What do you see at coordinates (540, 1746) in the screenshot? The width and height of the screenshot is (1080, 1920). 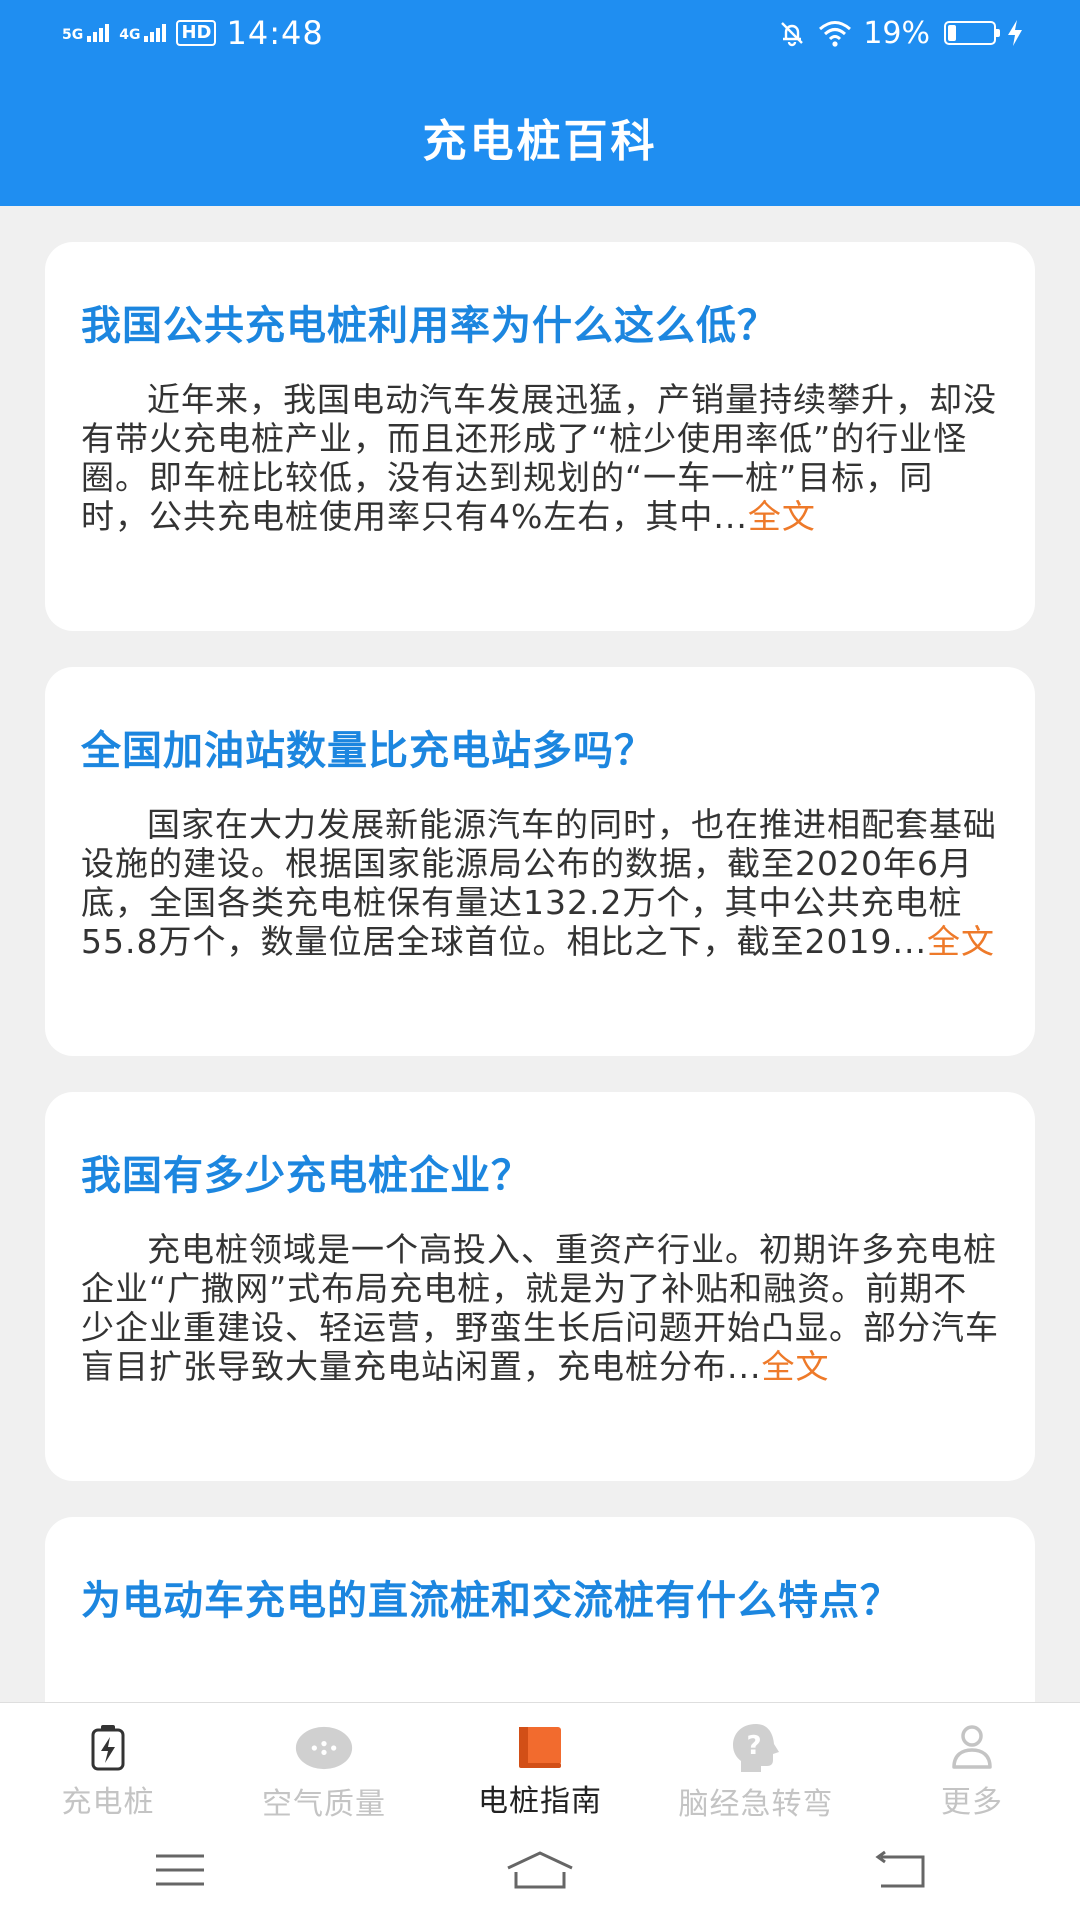 I see `book-icon` at bounding box center [540, 1746].